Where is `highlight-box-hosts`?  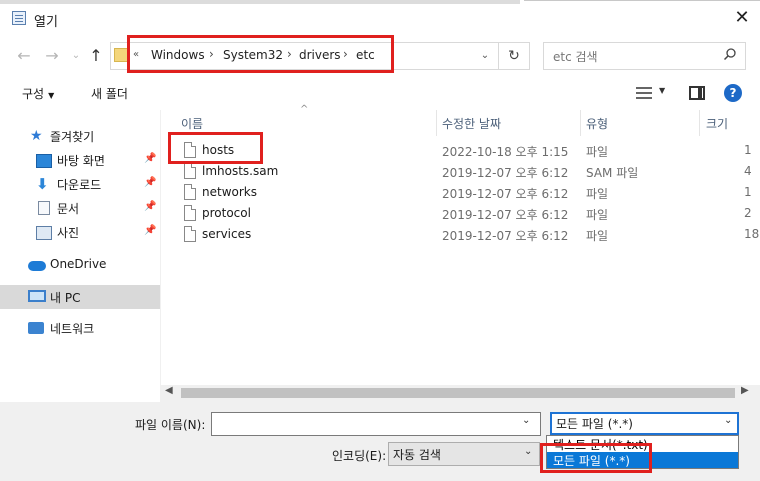 highlight-box-hosts is located at coordinates (215, 148).